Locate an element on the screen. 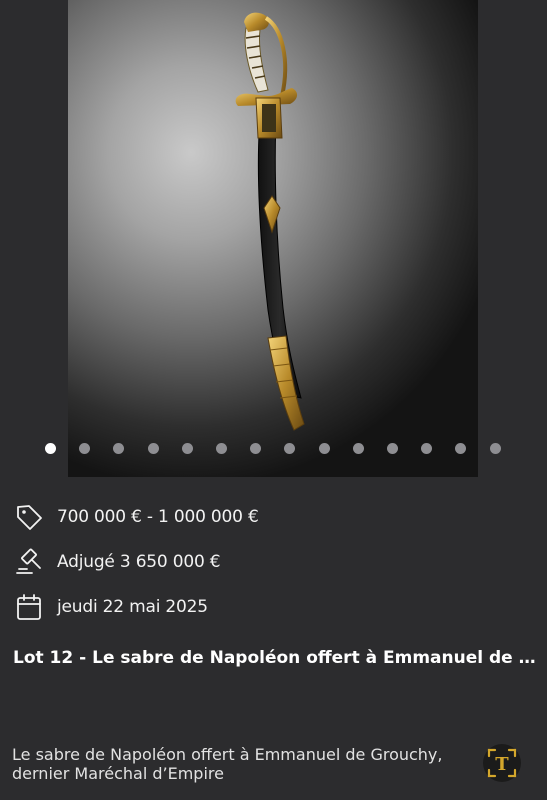  description-line-2: dernier Maréchal d’Empire is located at coordinates (118, 773).